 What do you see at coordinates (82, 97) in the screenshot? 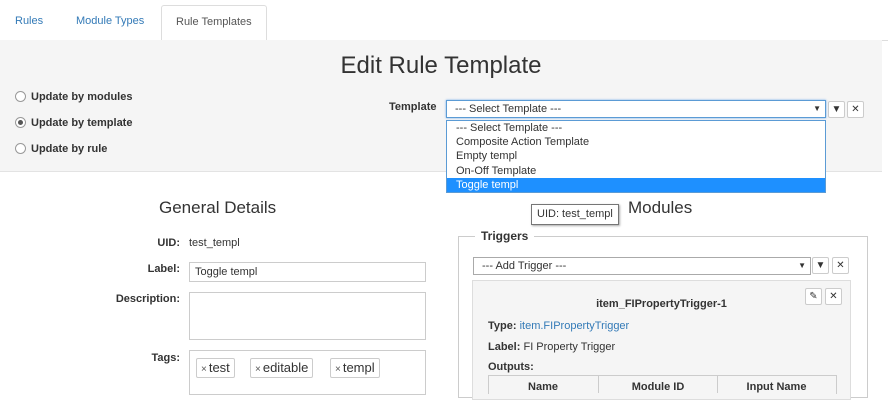
I see `radio-label: Update by modules` at bounding box center [82, 97].